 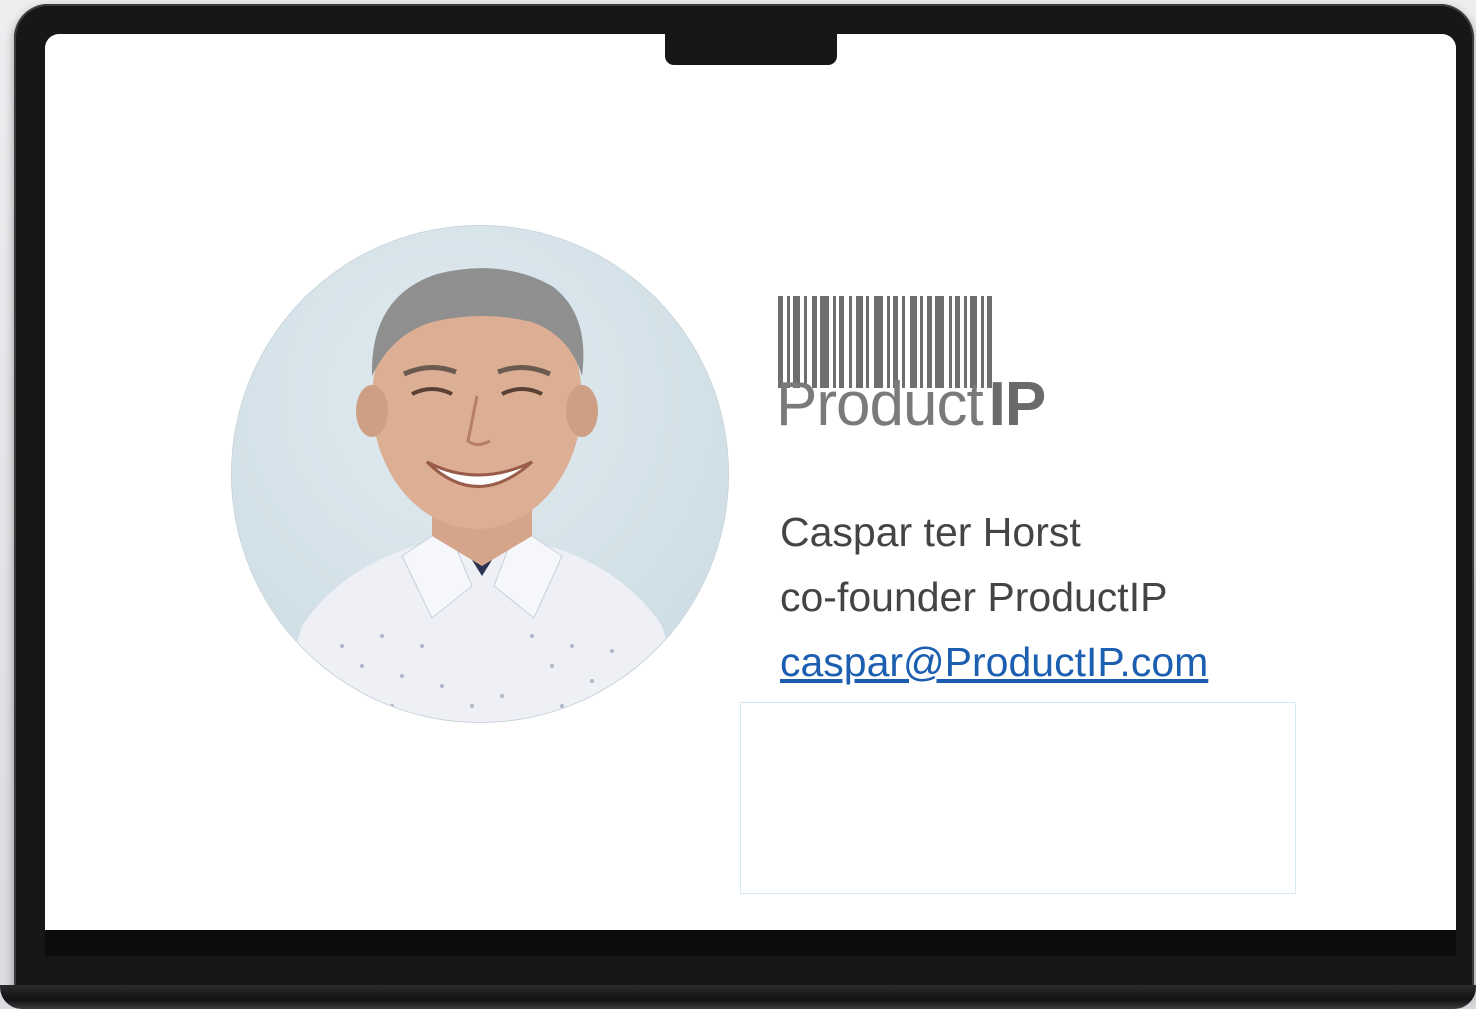 I want to click on profile-photo, so click(x=482, y=495).